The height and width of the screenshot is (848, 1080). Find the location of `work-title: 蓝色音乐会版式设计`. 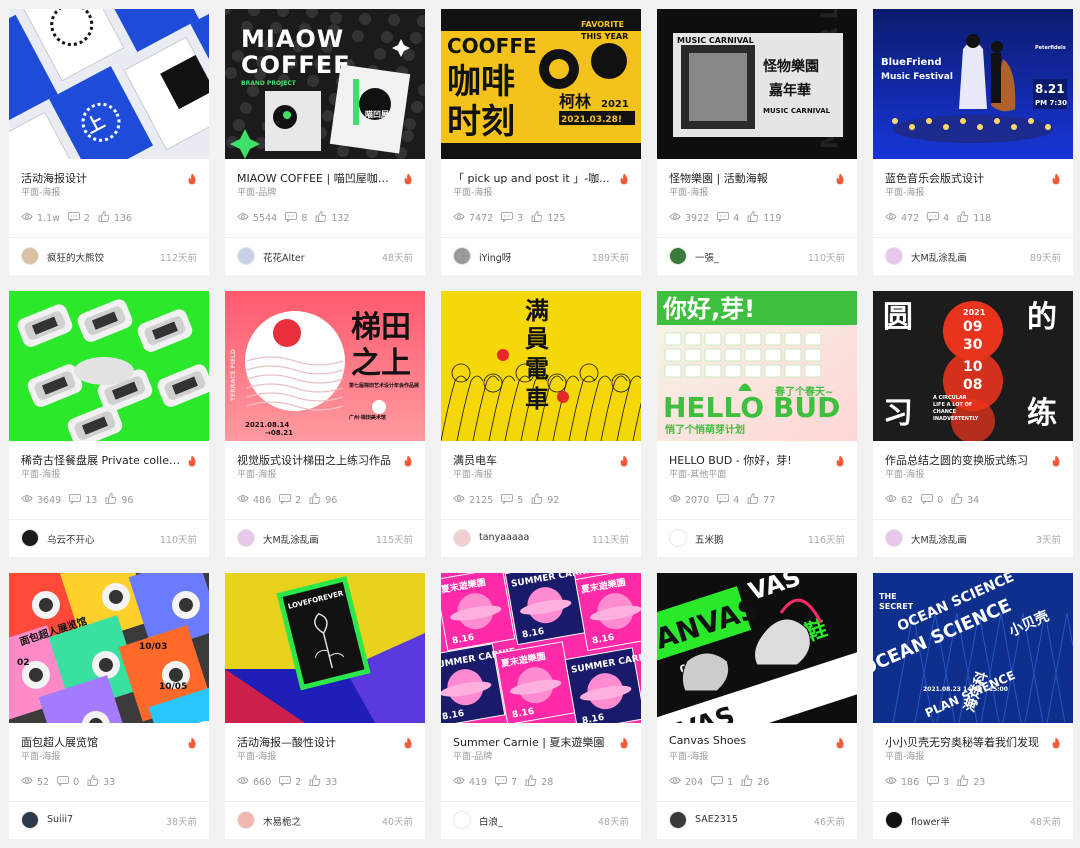

work-title: 蓝色音乐会版式设计 is located at coordinates (965, 178).